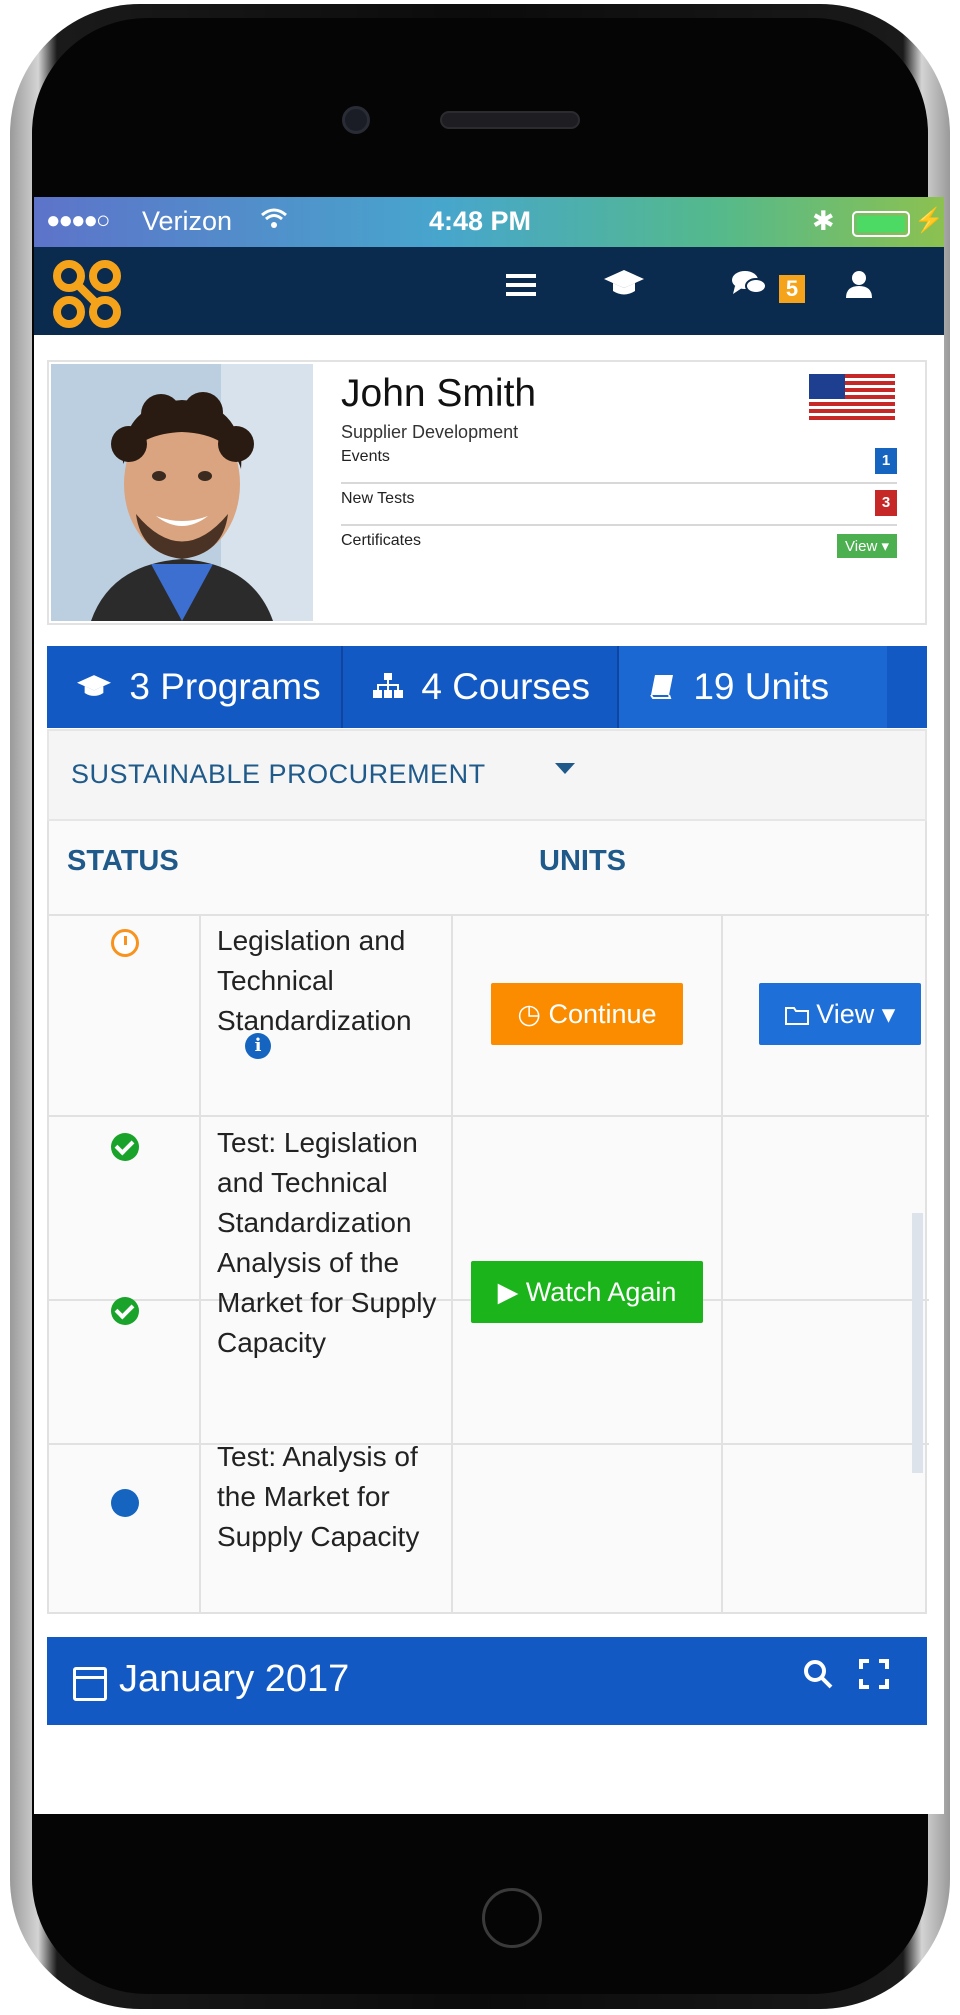  What do you see at coordinates (258, 1046) in the screenshot?
I see `info-icon: i` at bounding box center [258, 1046].